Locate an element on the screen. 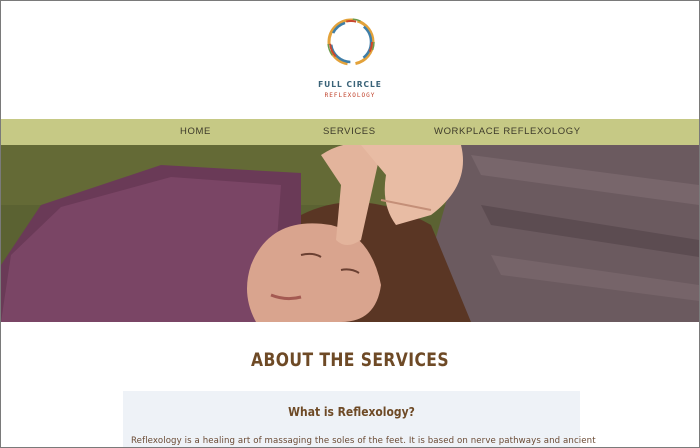  main-navigation: HOME SERVICES WORKPLACE REFLEXOLOGY is located at coordinates (350, 132).